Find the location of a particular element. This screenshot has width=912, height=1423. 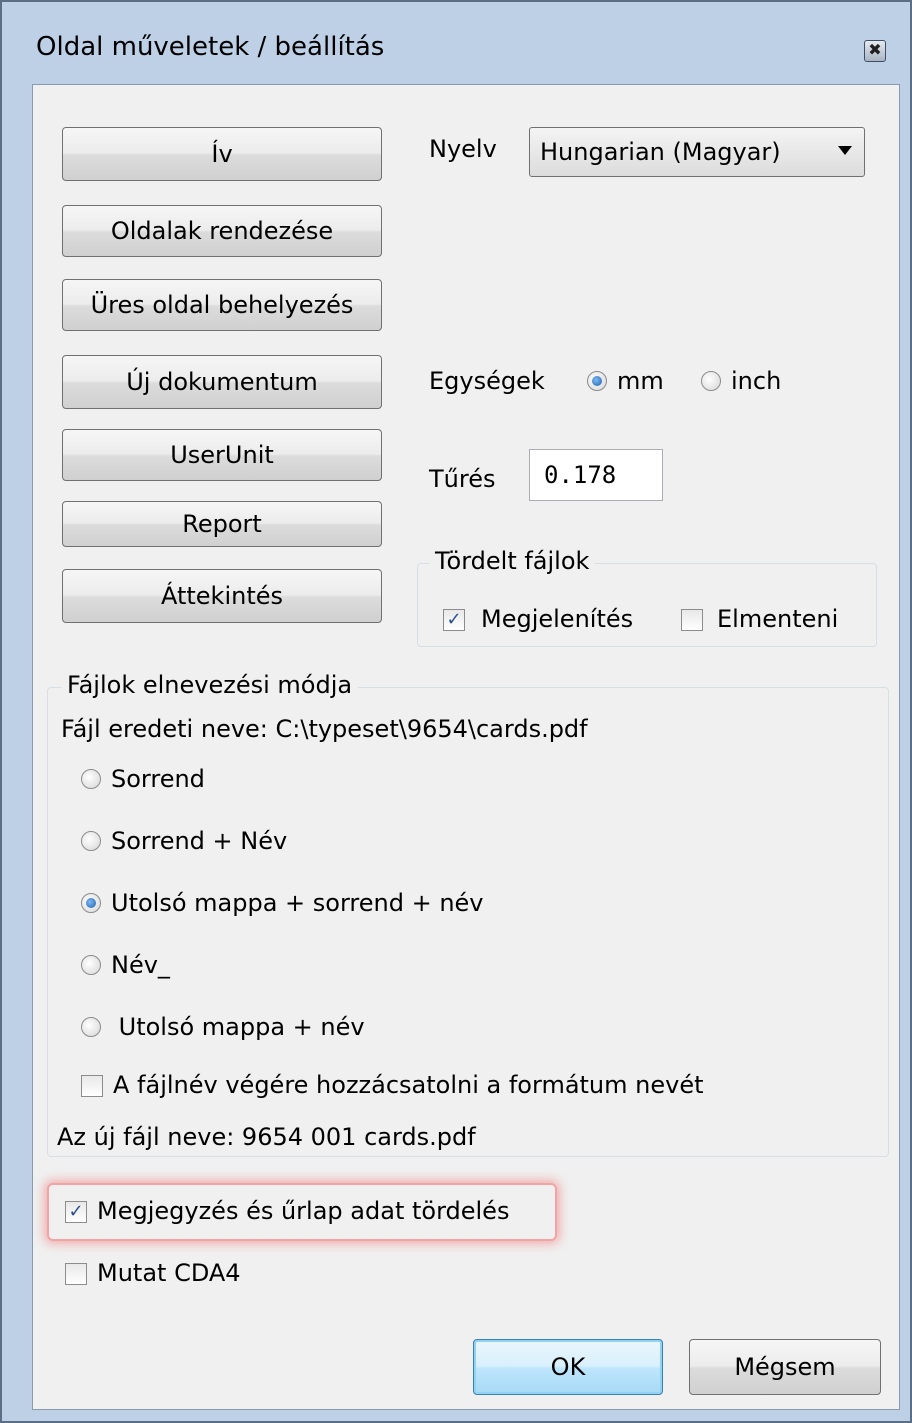

annotations-checkbox: ✓ is located at coordinates (76, 1212).